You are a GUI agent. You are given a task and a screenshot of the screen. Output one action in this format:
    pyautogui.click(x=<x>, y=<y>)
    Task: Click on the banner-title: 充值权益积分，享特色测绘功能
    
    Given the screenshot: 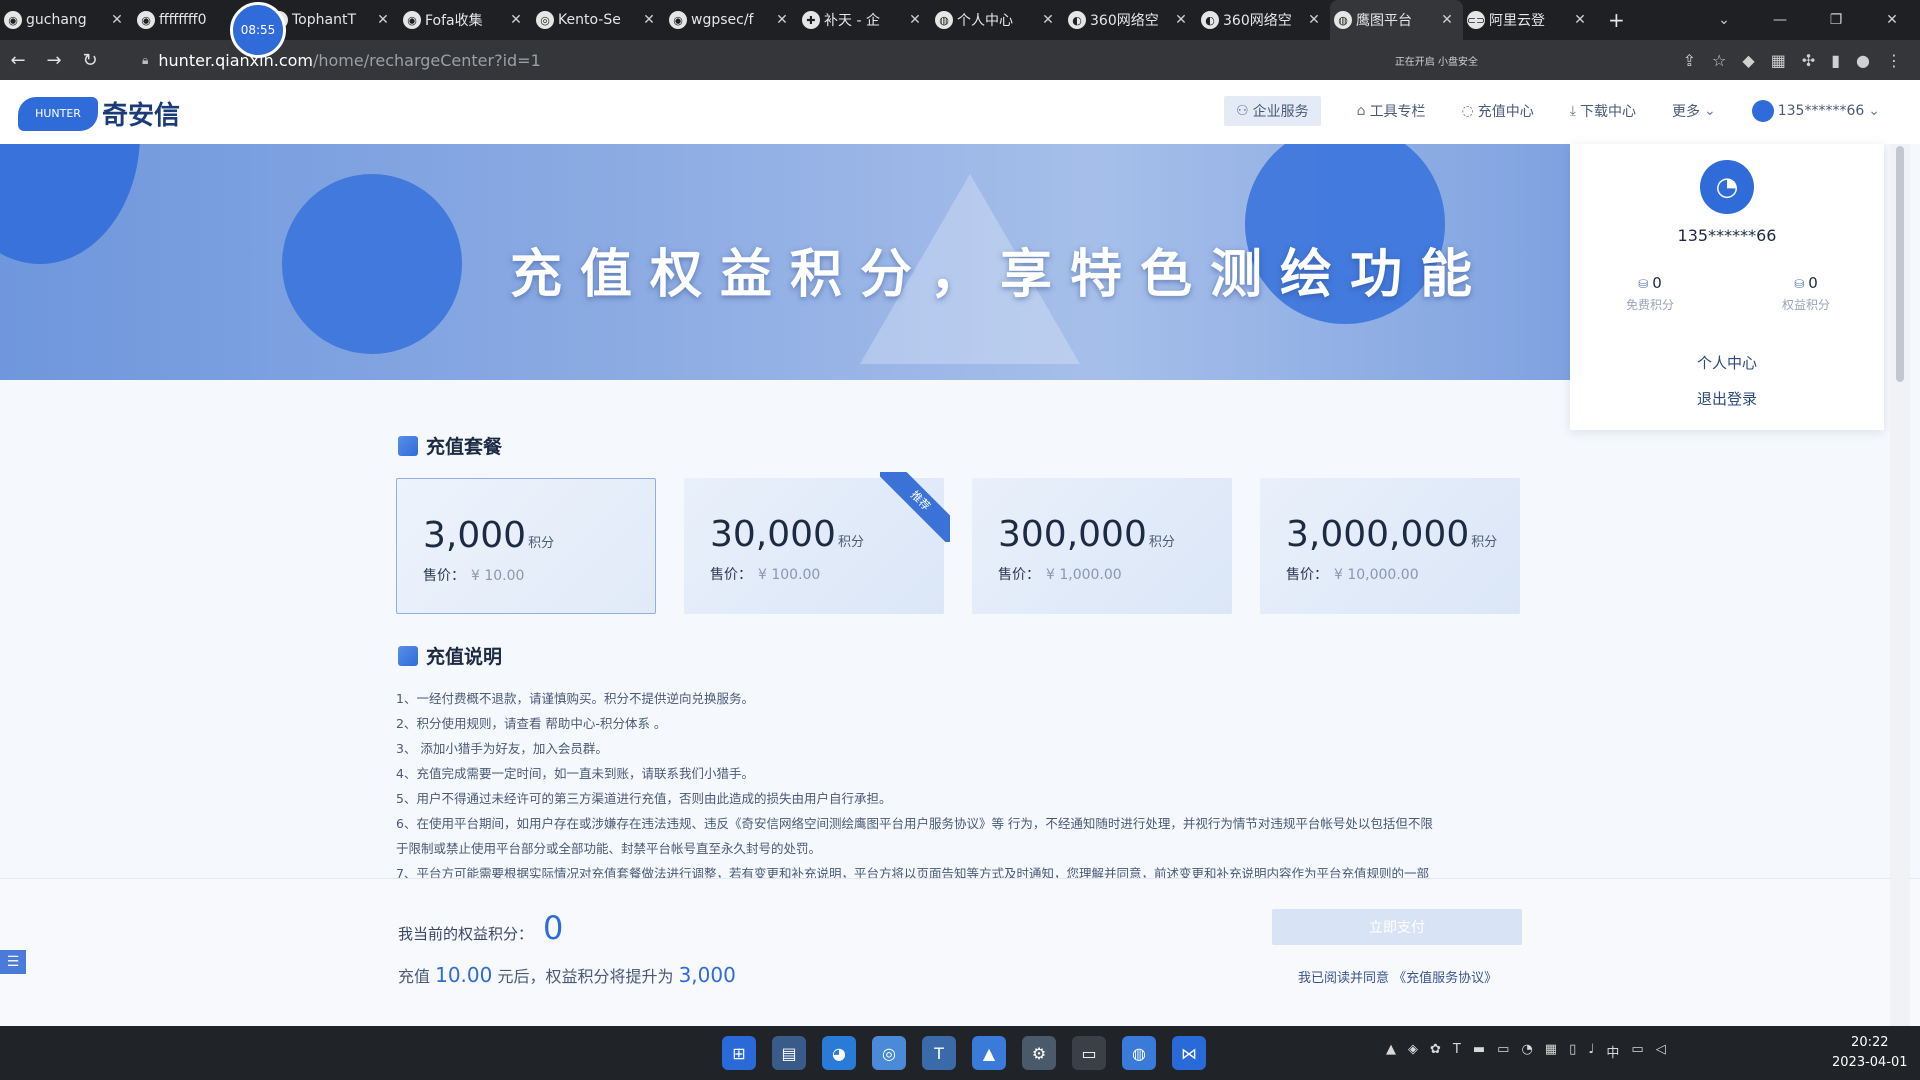 What is the action you would take?
    pyautogui.click(x=1000, y=275)
    